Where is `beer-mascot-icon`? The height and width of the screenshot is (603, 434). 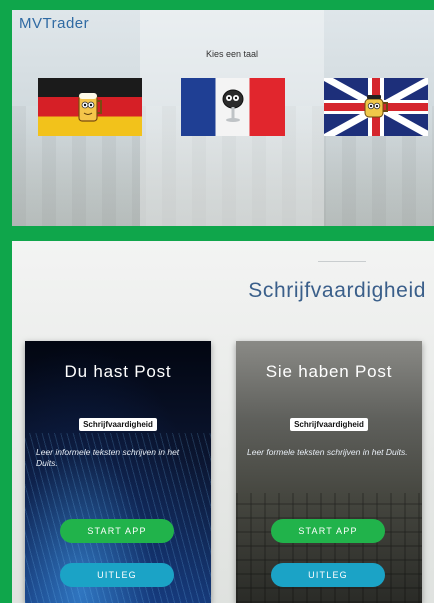
beer-mascot-icon is located at coordinates (90, 107).